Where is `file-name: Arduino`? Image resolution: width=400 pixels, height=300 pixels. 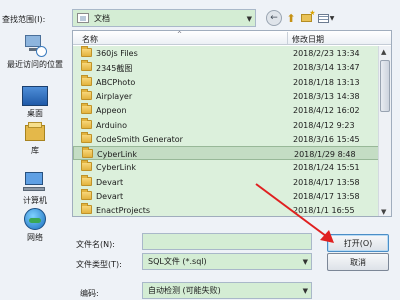 file-name: Arduino is located at coordinates (111, 125).